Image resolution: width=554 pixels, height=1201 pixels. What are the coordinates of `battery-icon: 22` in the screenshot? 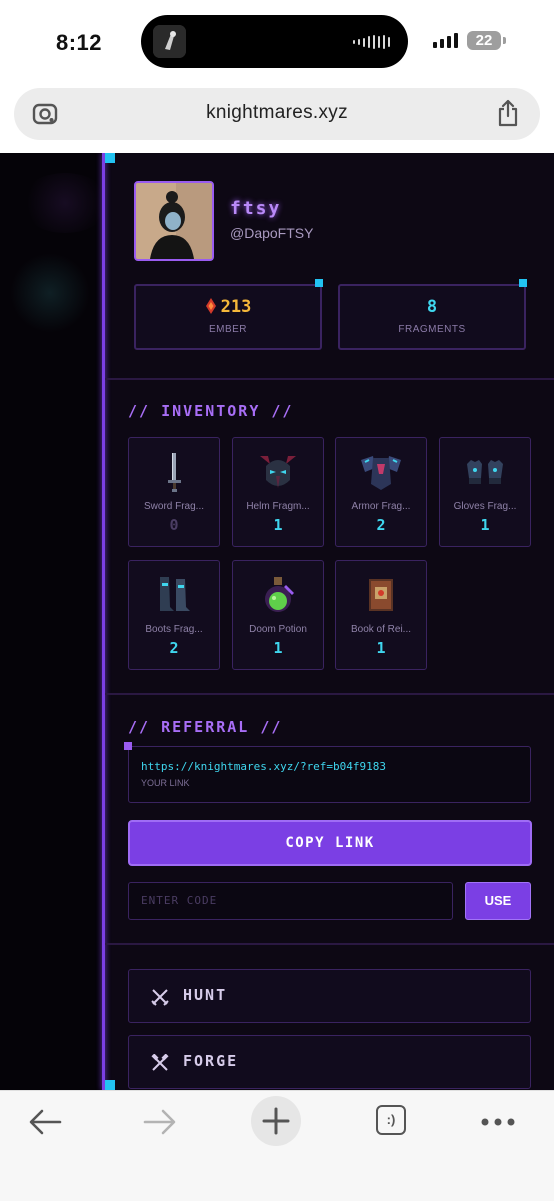 It's located at (484, 40).